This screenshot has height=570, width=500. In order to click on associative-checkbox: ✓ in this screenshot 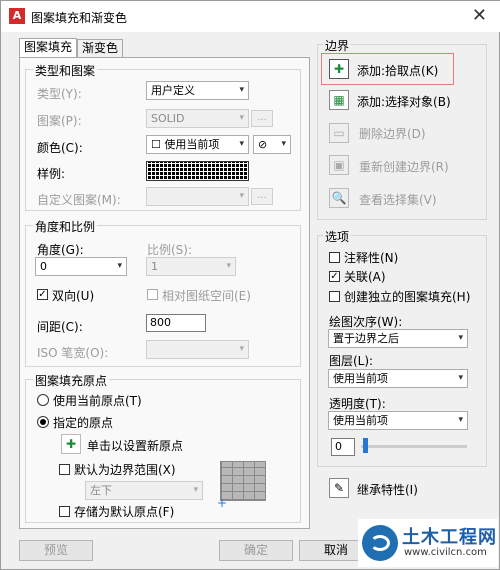, I will do `click(334, 276)`.